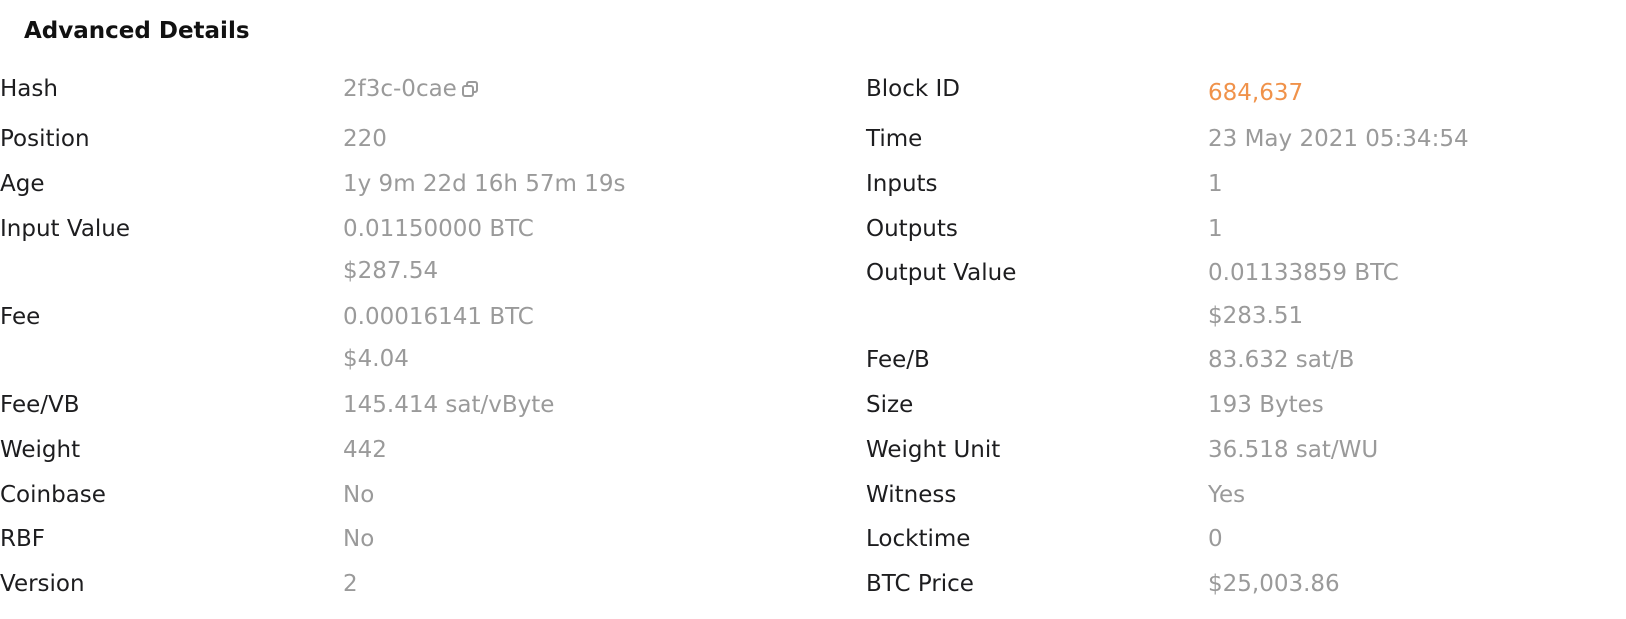  I want to click on version-label: Version, so click(42, 584).